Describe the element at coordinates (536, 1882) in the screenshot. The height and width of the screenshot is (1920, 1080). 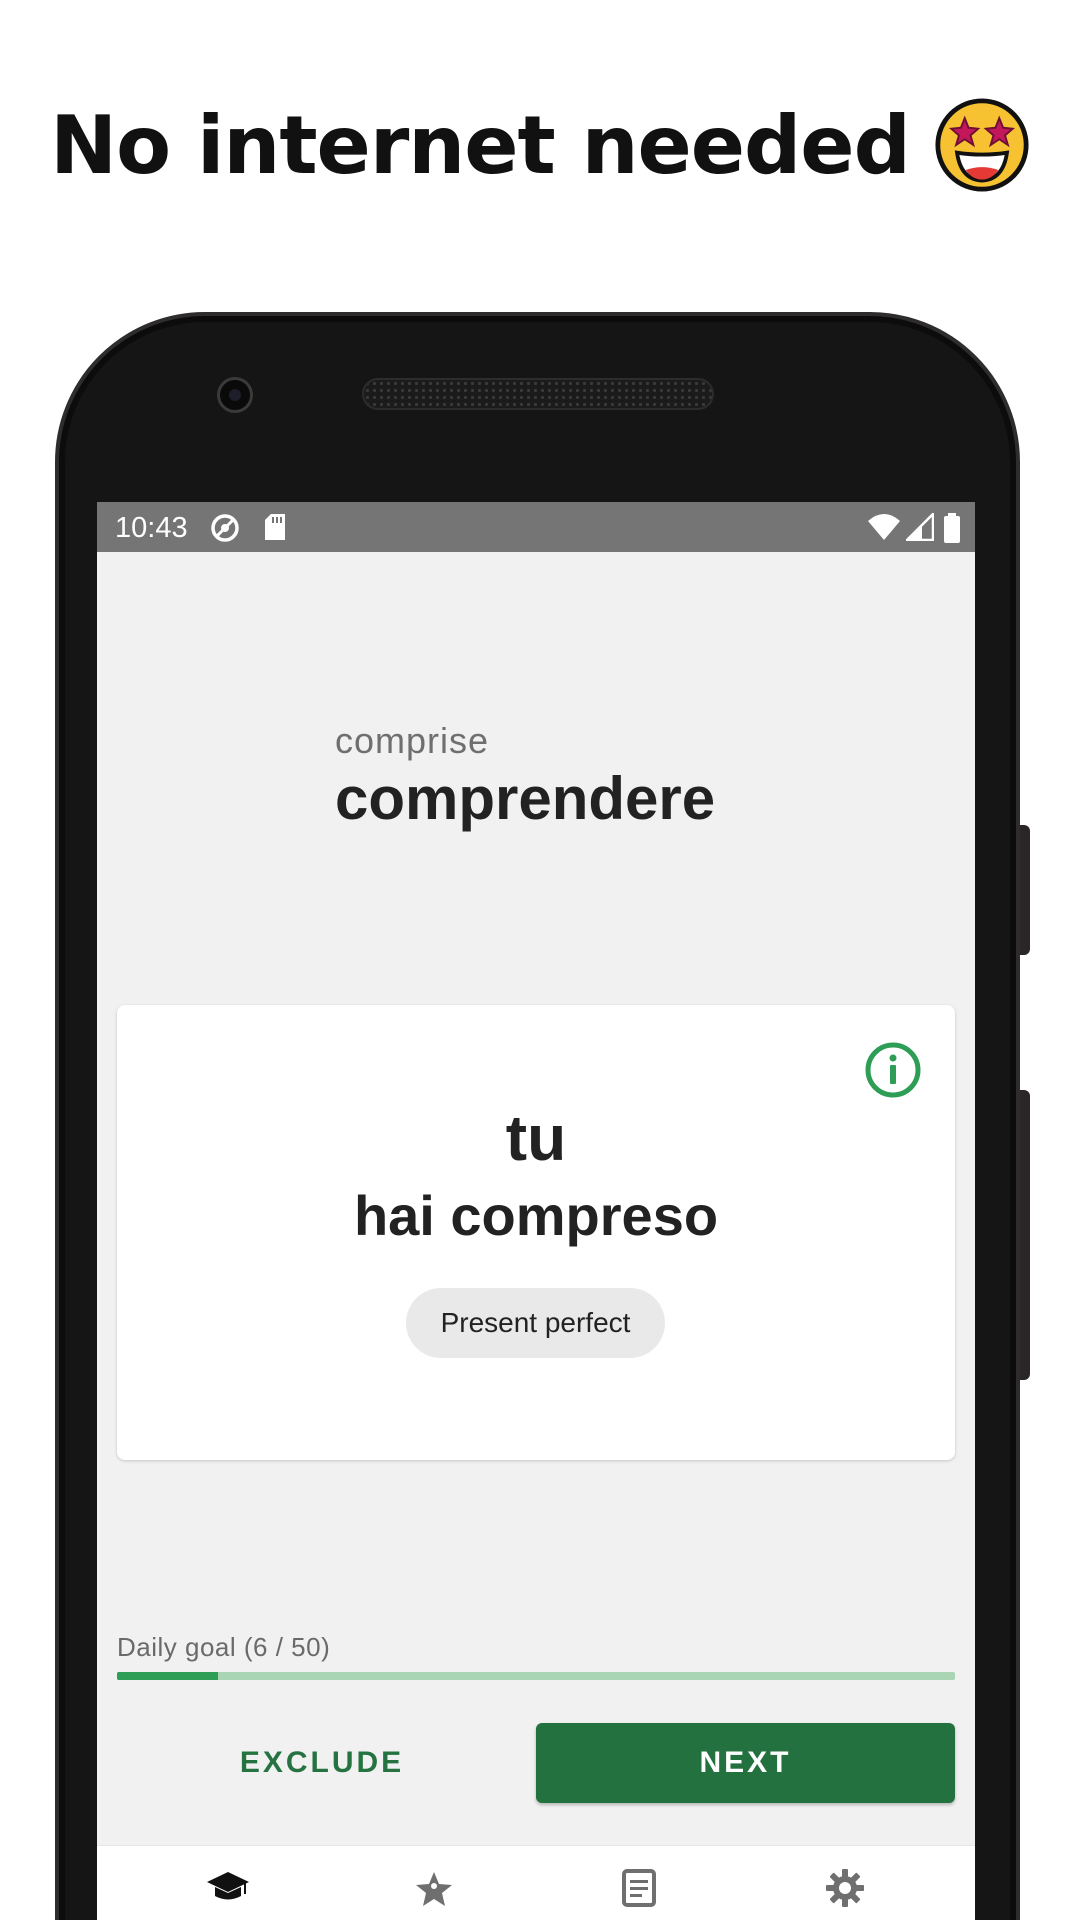
I see `bottom-navigation` at that location.